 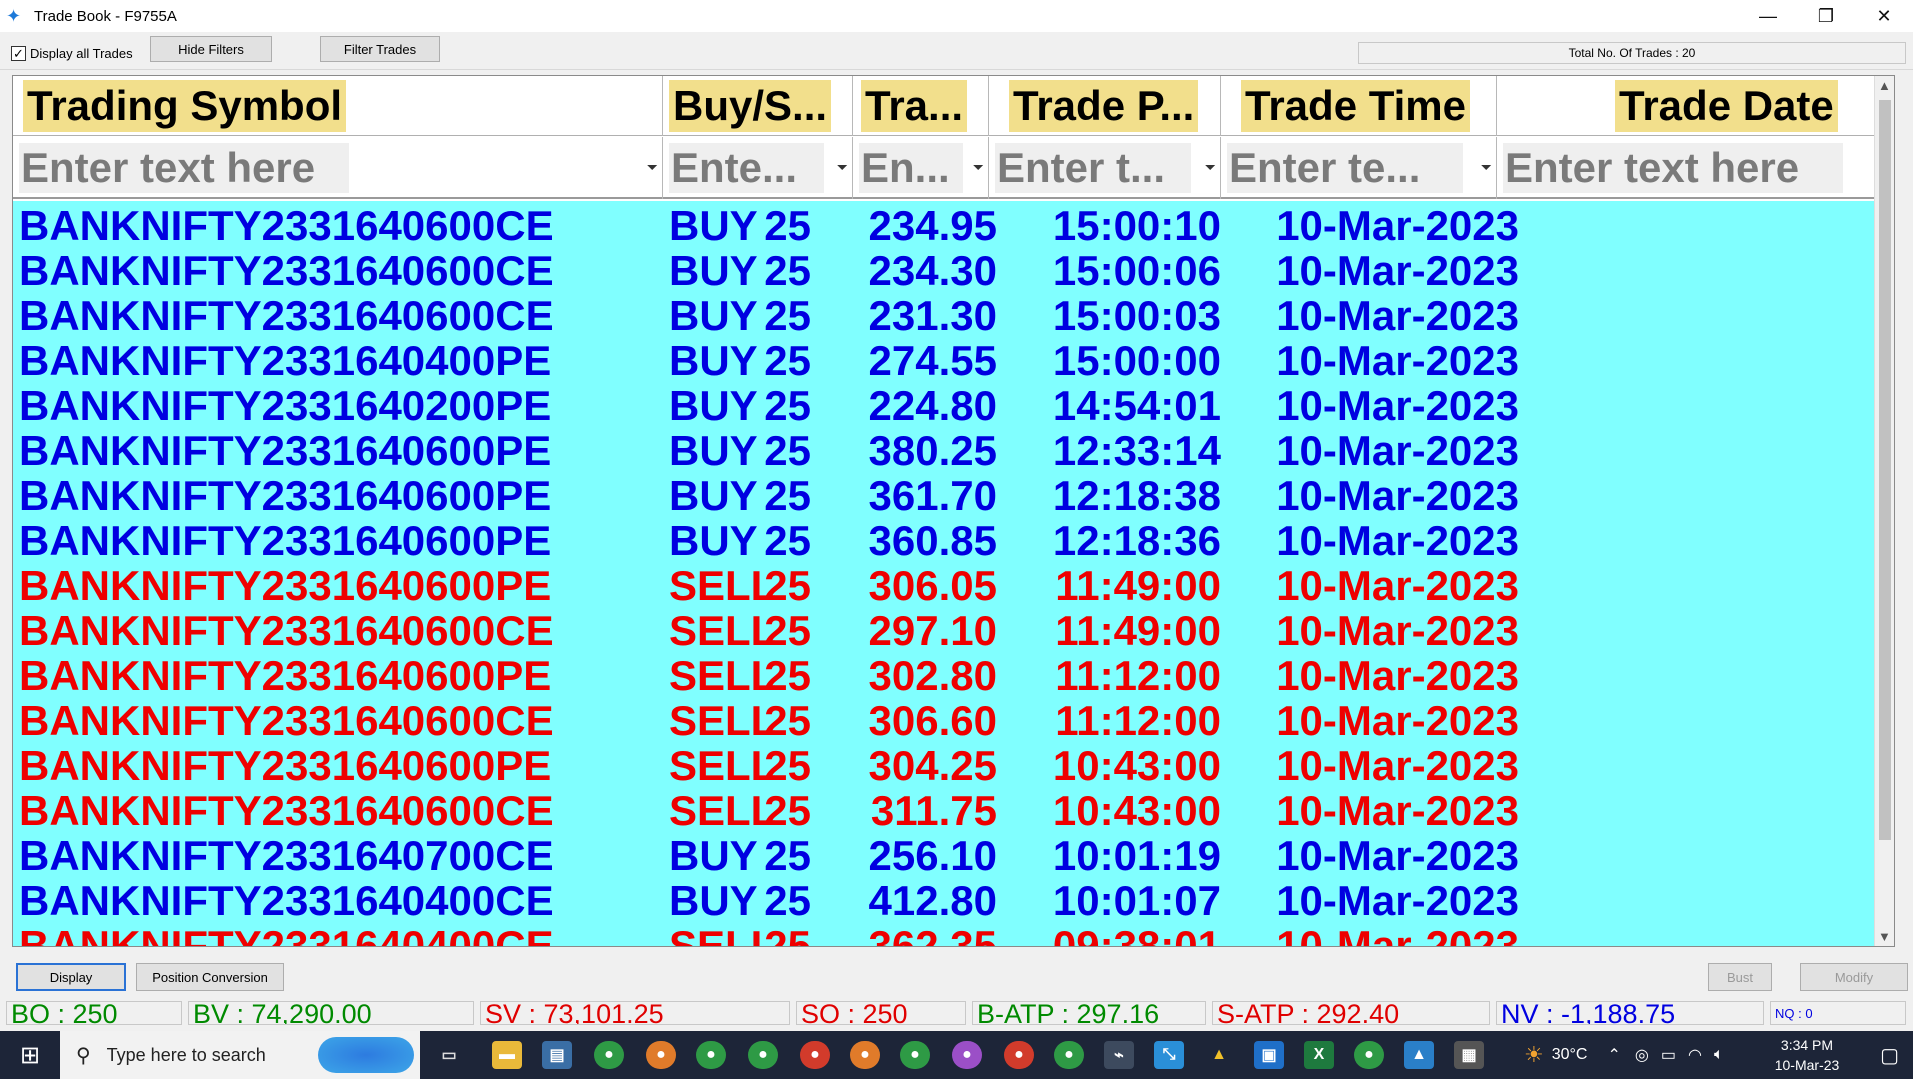 What do you see at coordinates (1359, 106) in the screenshot?
I see `column-header-trade-time: Trade Time` at bounding box center [1359, 106].